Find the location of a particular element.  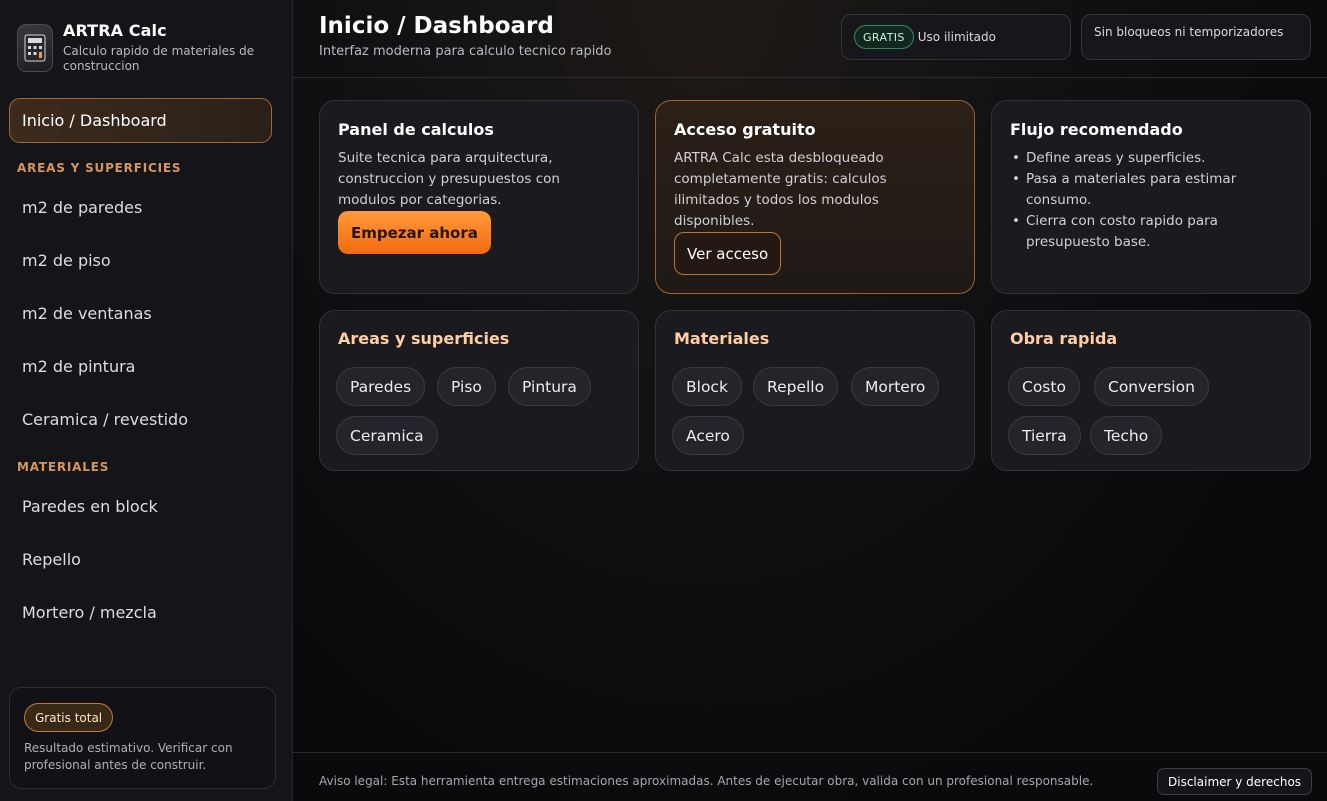

sidebar-item-mortero: Mortero / mezcla is located at coordinates (89, 612).